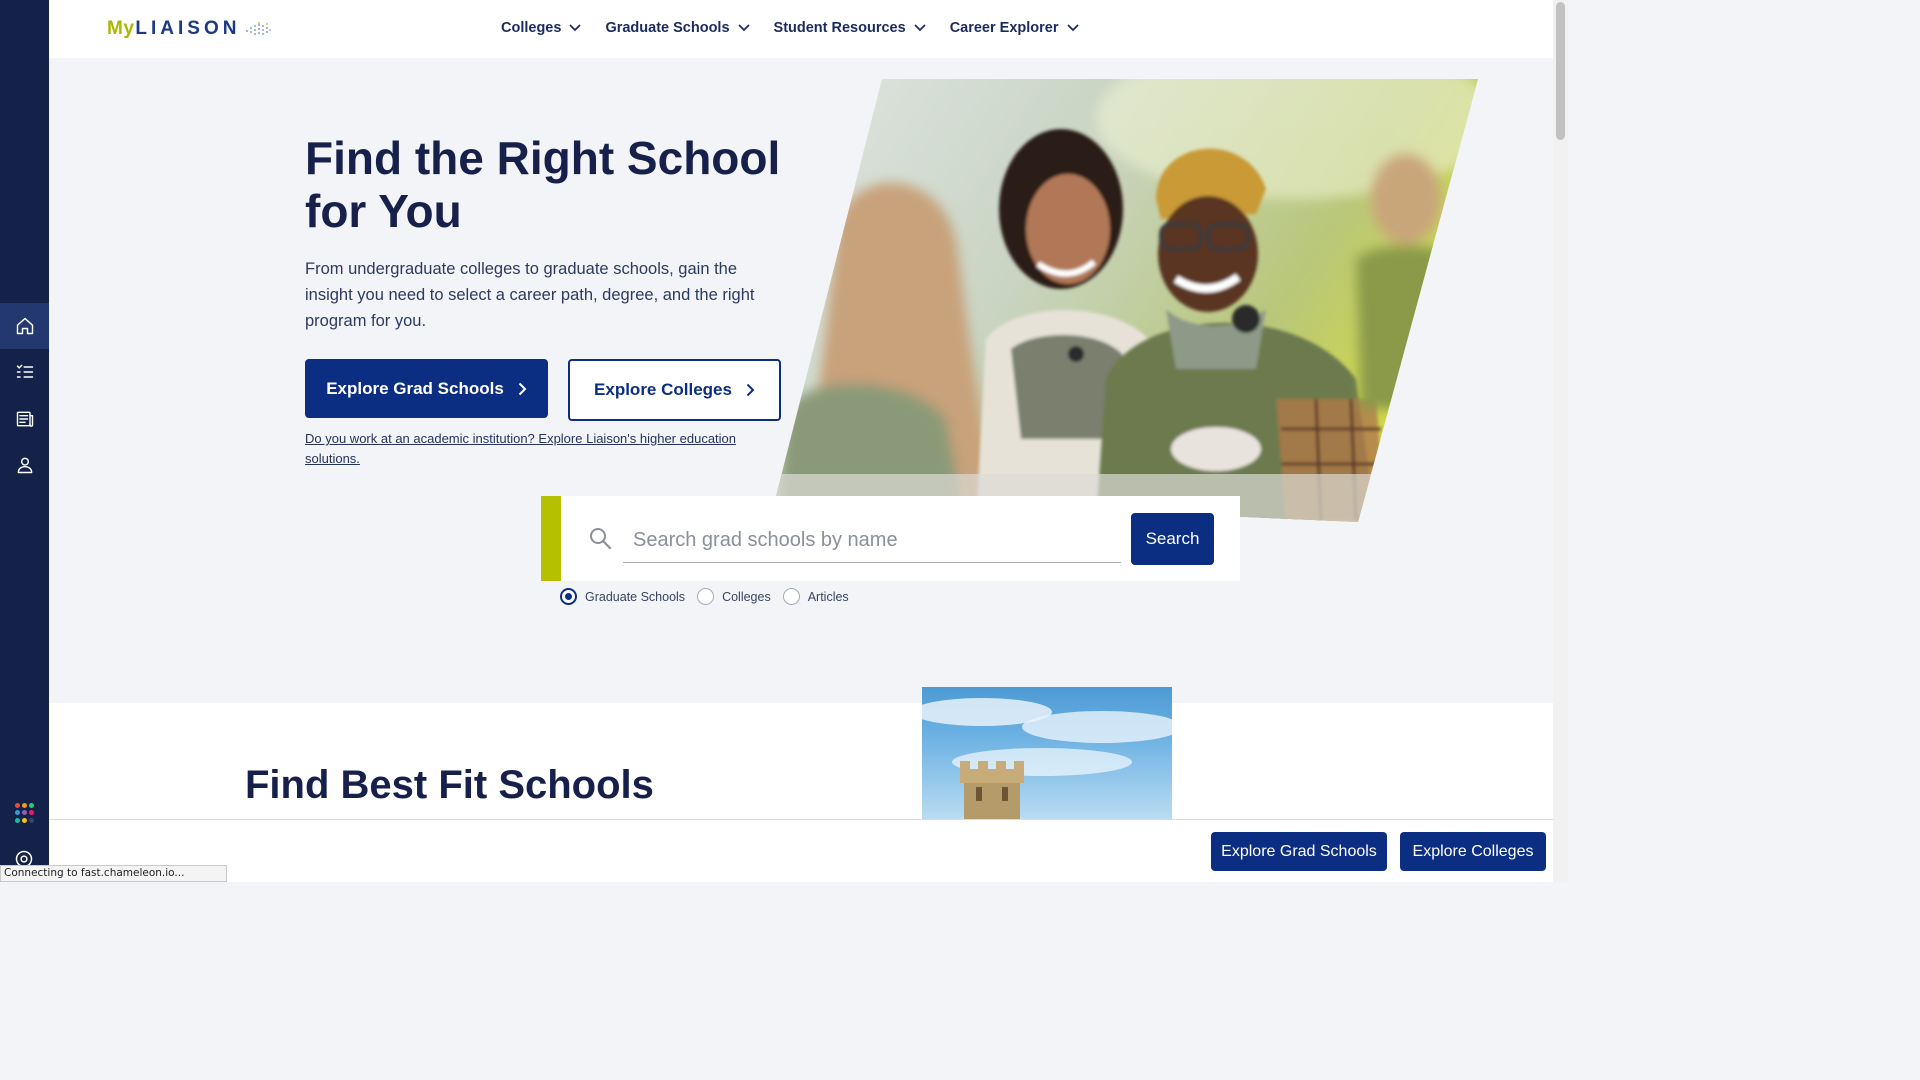  I want to click on search-accent-bar, so click(551, 538).